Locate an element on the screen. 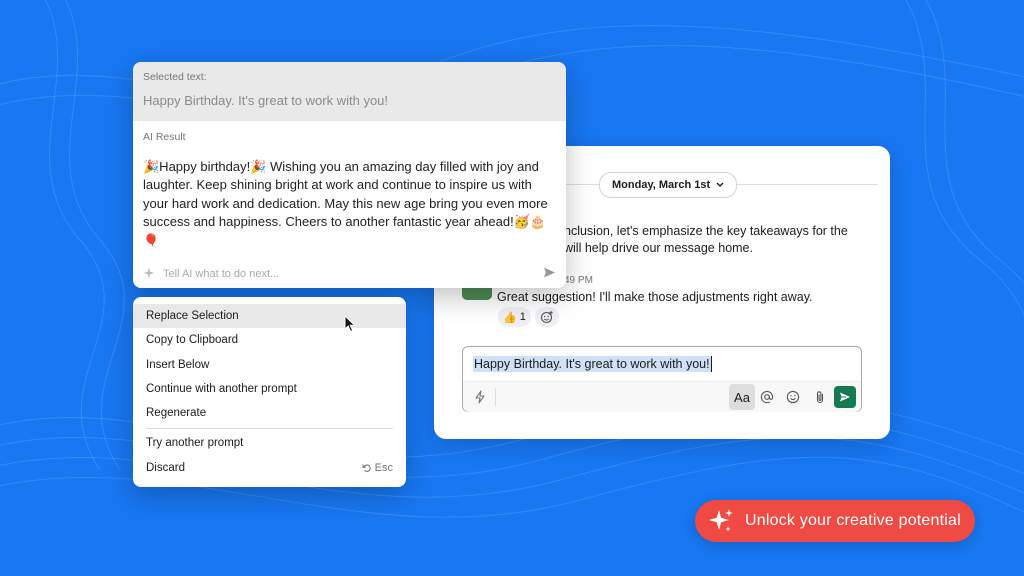 The height and width of the screenshot is (576, 1024). cta-button: Unlock your creative potential is located at coordinates (835, 521).